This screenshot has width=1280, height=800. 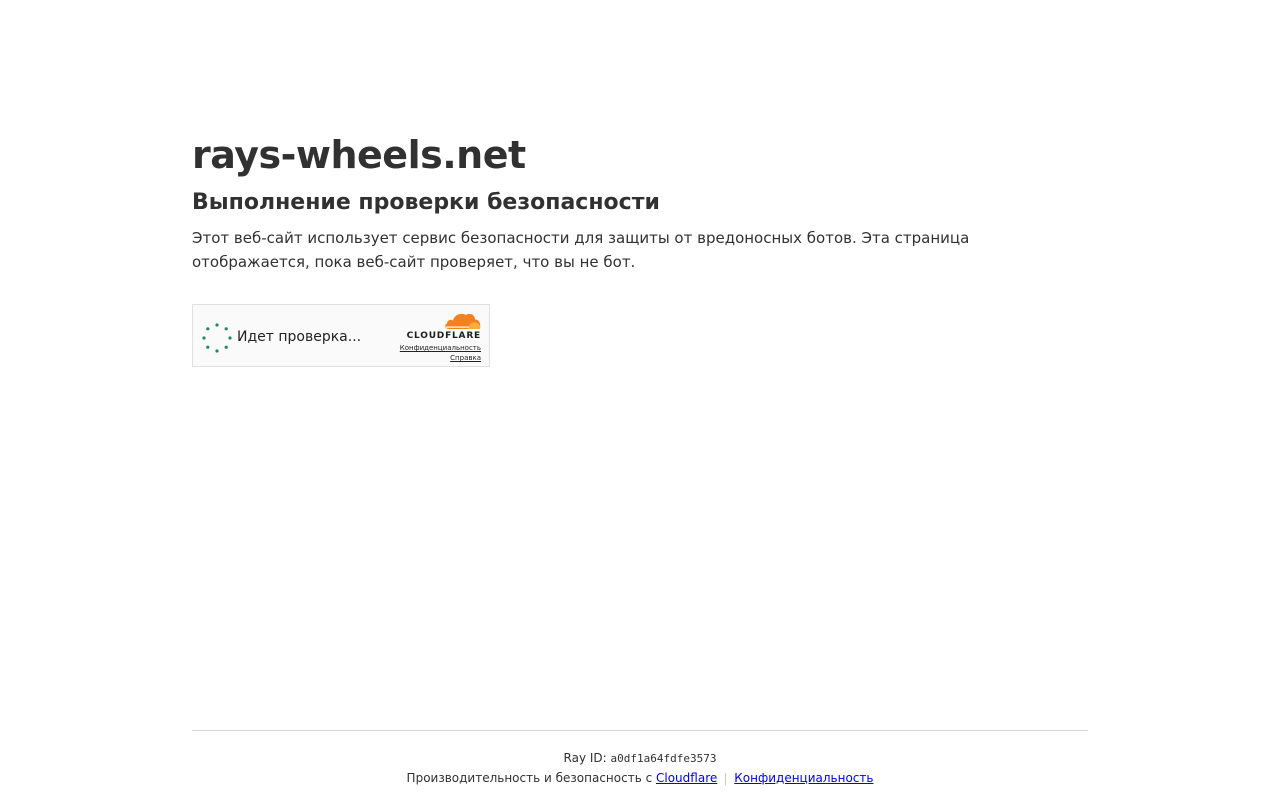 I want to click on cloudflare-link: Cloudflare, so click(x=686, y=778).